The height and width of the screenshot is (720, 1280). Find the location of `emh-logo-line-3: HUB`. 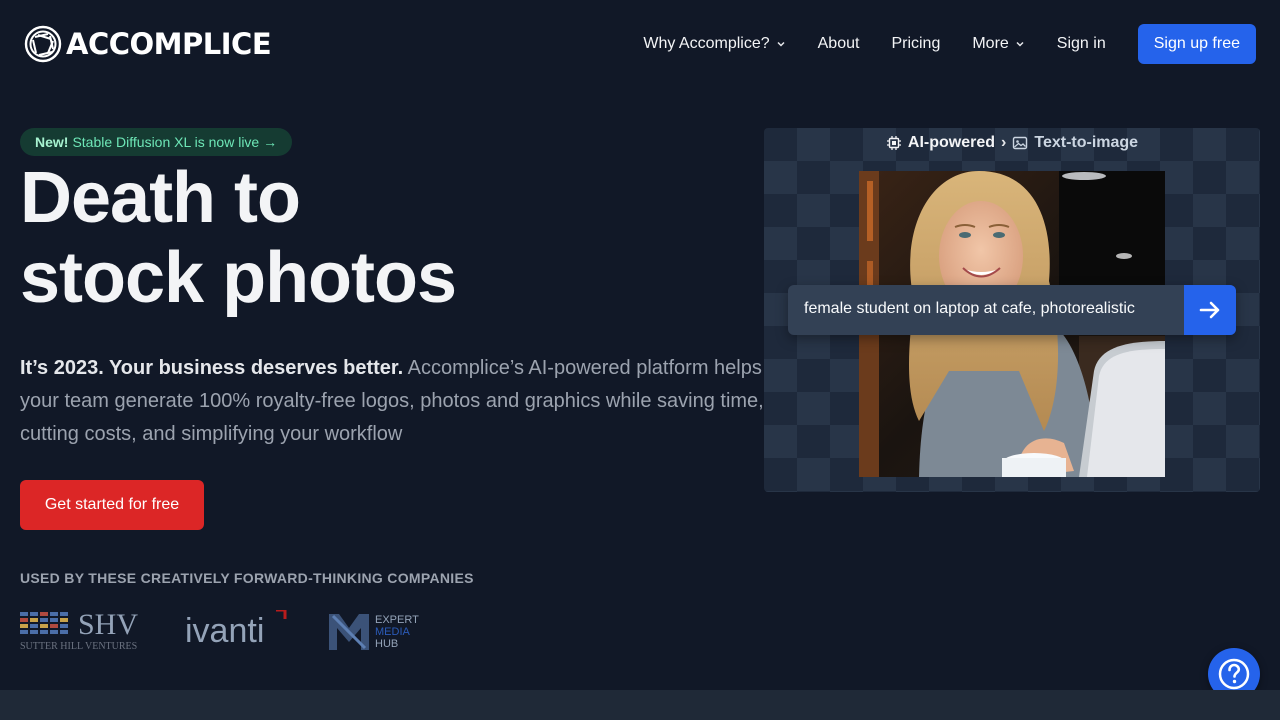

emh-logo-line-3: HUB is located at coordinates (386, 644).